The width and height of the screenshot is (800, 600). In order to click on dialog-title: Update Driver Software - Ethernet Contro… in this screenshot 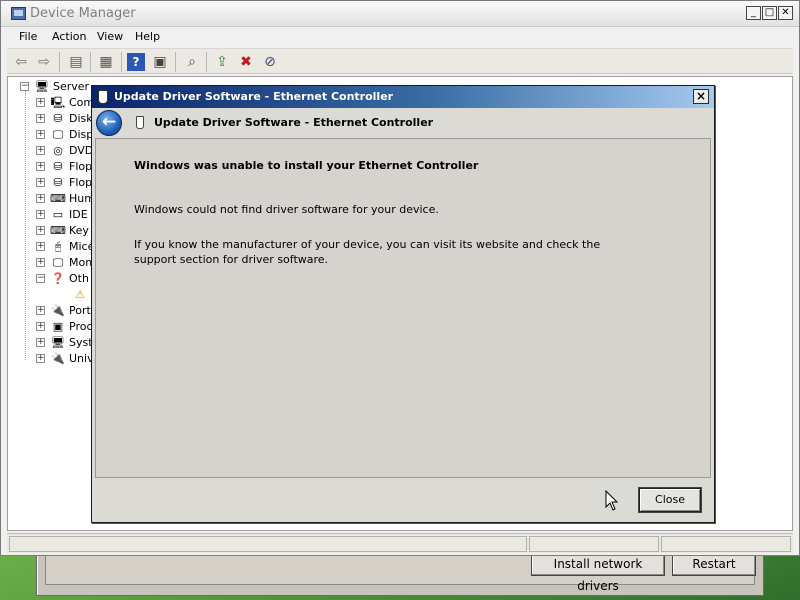, I will do `click(254, 96)`.